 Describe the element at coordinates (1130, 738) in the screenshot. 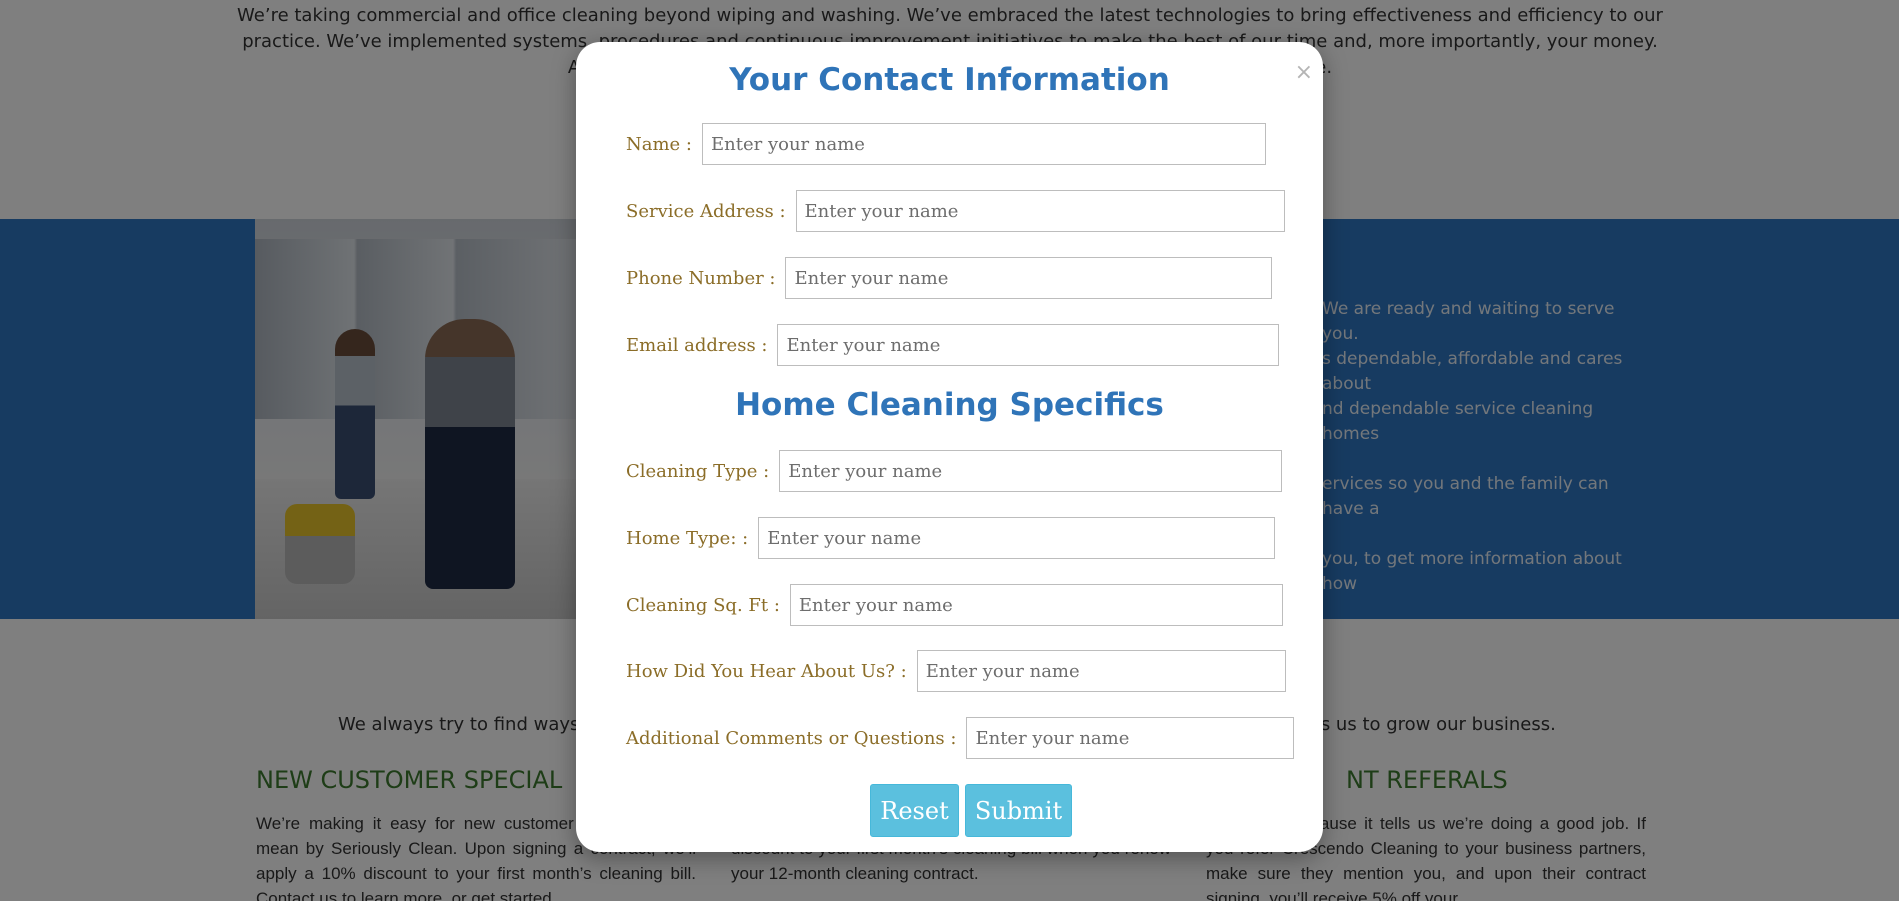

I see `comments-input` at that location.